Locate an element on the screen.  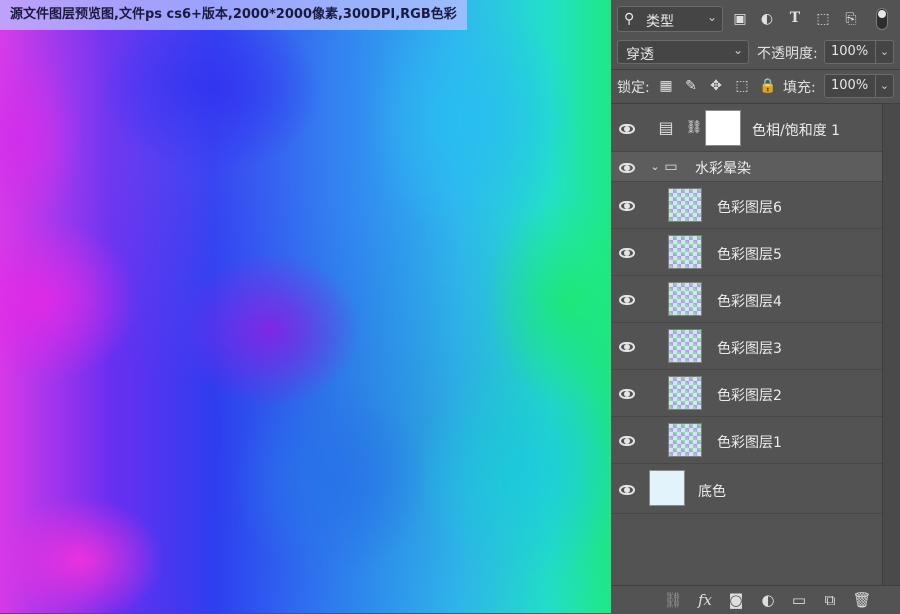
layers-scrollbar is located at coordinates (891, 344).